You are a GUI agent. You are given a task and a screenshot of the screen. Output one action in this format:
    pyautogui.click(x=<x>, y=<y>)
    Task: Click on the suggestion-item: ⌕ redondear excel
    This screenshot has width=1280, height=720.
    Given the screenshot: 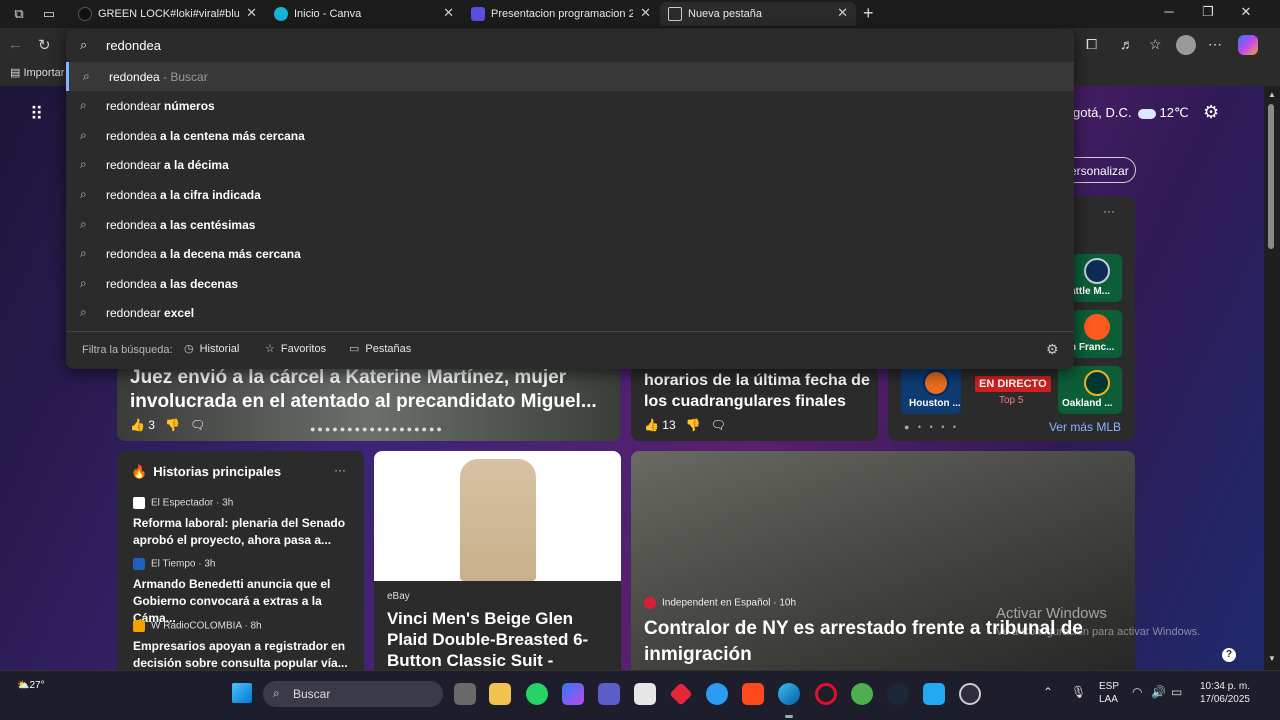 What is the action you would take?
    pyautogui.click(x=570, y=312)
    